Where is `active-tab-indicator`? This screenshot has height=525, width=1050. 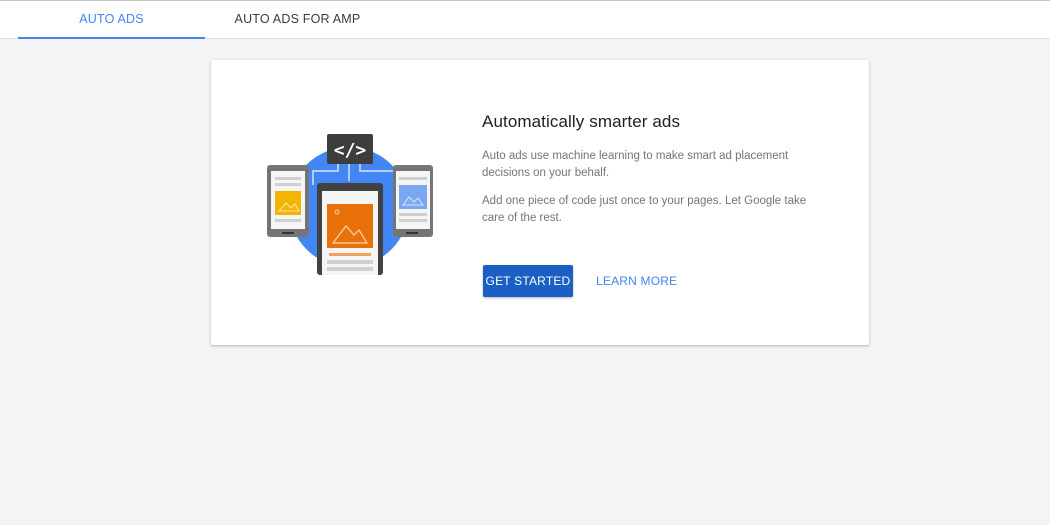 active-tab-indicator is located at coordinates (111, 38).